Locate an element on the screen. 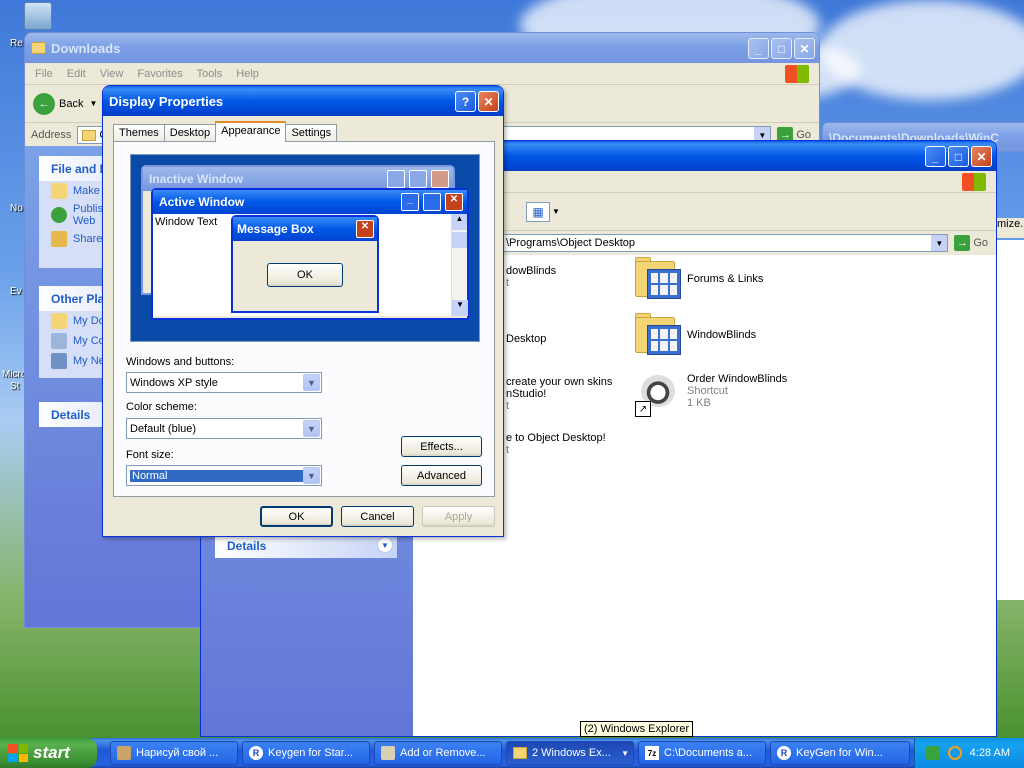  back-button: Back is located at coordinates (71, 104).